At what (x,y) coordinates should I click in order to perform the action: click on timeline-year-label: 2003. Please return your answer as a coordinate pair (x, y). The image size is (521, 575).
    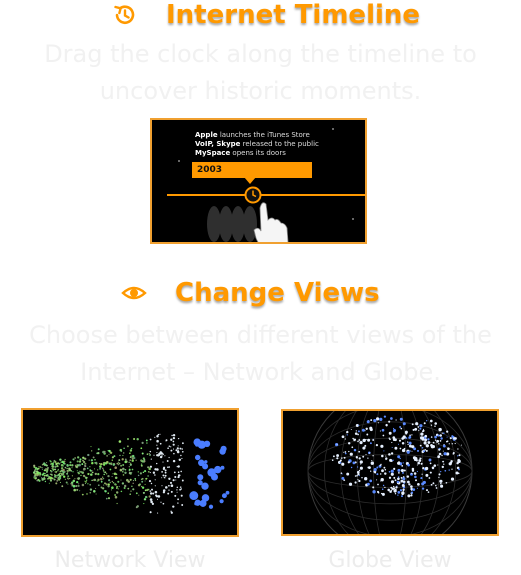
    Looking at the image, I should click on (252, 170).